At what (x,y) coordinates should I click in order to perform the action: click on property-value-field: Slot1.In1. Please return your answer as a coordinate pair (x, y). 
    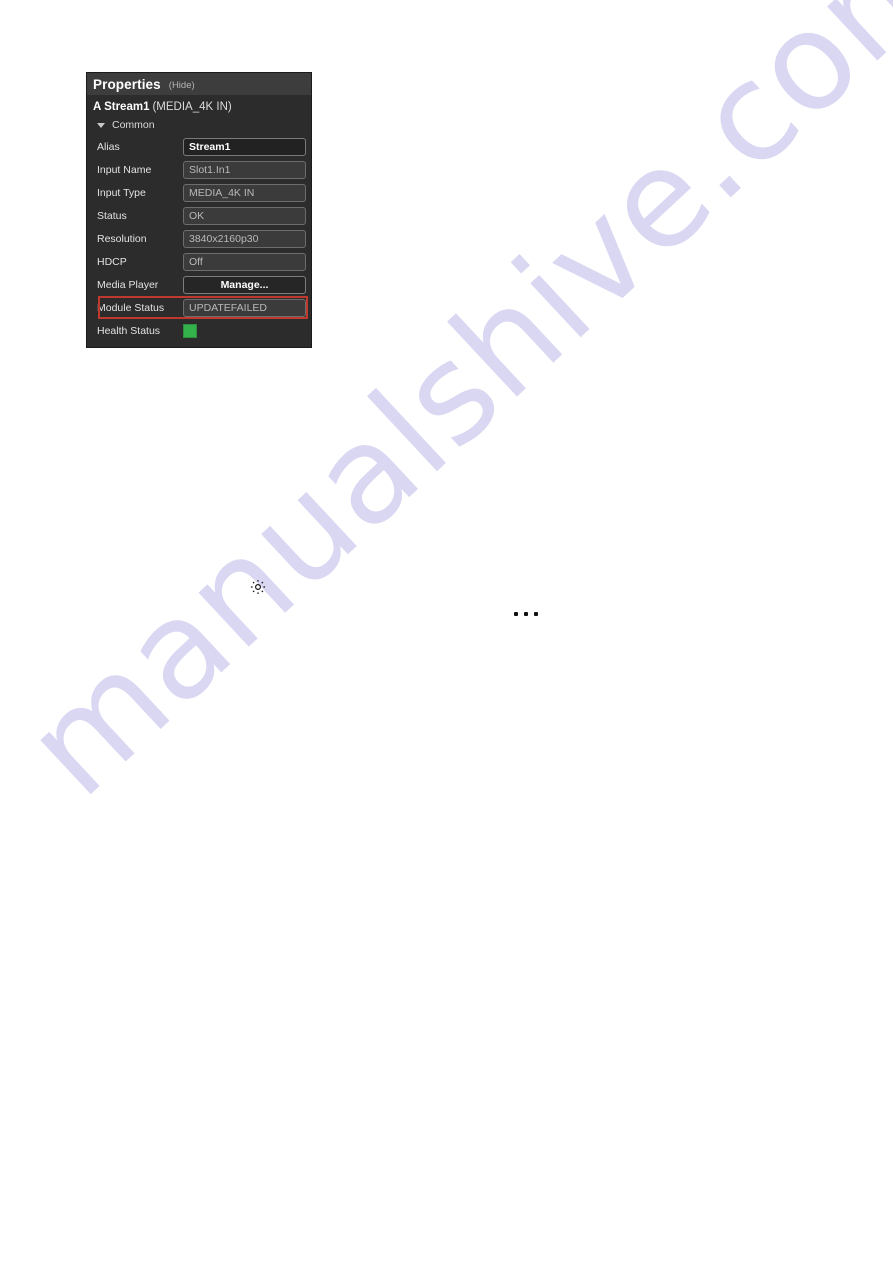
    Looking at the image, I should click on (244, 169).